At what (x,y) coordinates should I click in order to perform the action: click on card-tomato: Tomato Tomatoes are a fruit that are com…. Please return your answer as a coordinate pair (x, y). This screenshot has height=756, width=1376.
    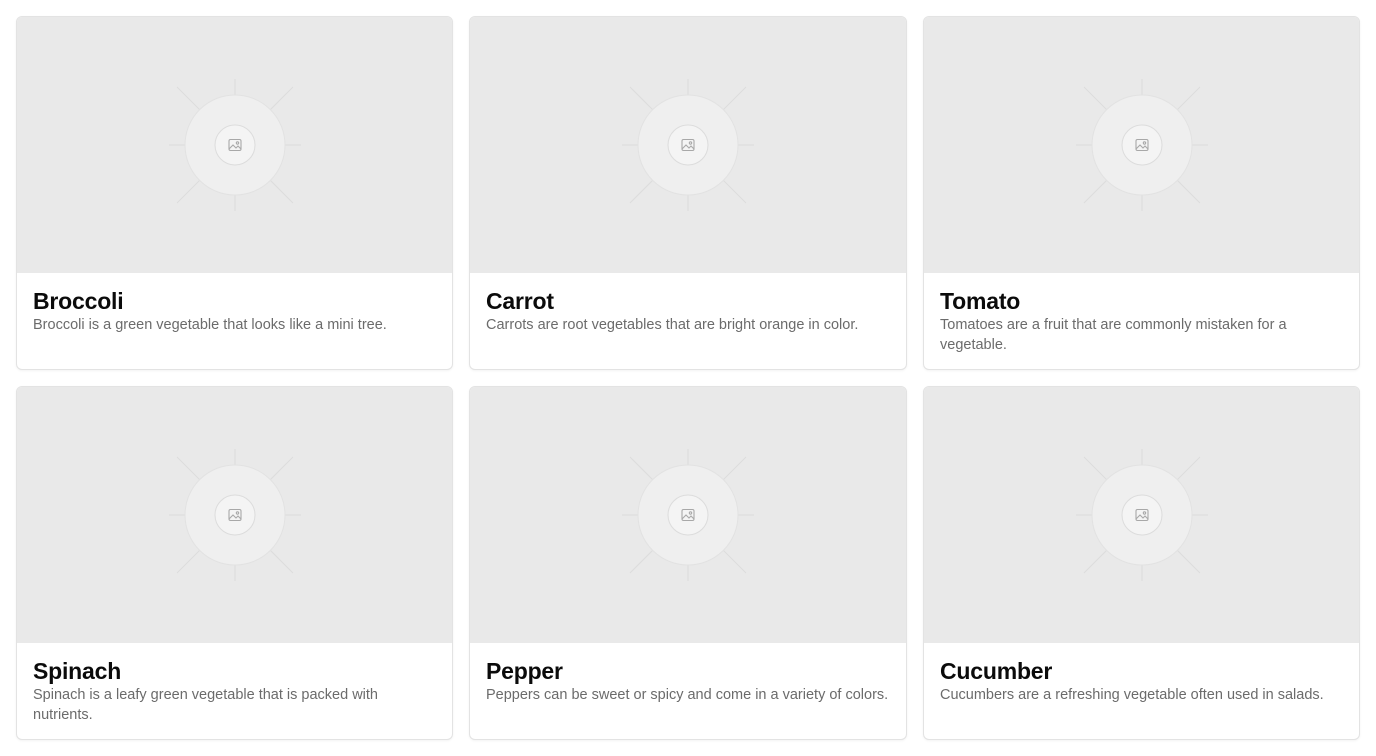
    Looking at the image, I should click on (1141, 193).